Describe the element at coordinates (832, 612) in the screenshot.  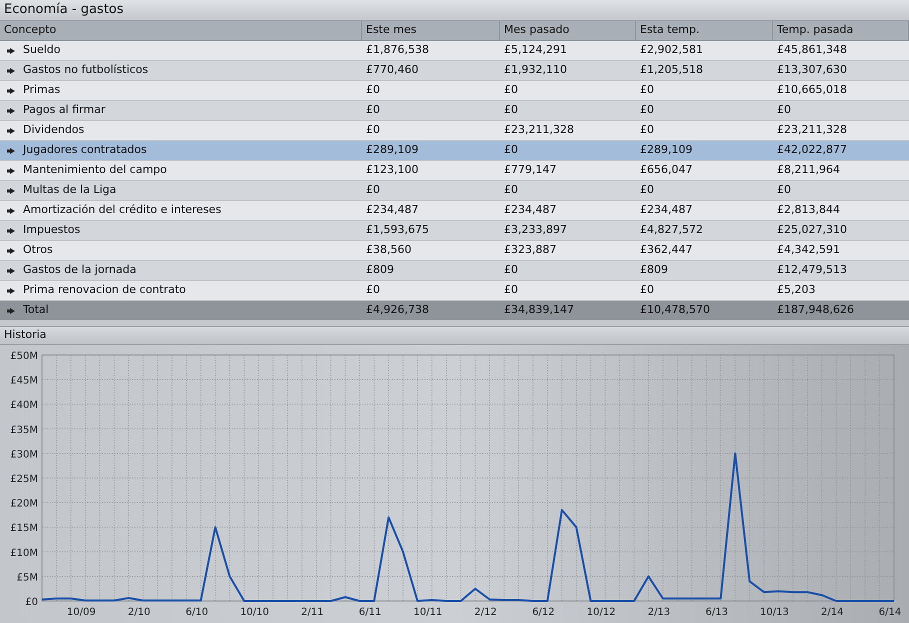
I see `x-axis-label: 2/14` at that location.